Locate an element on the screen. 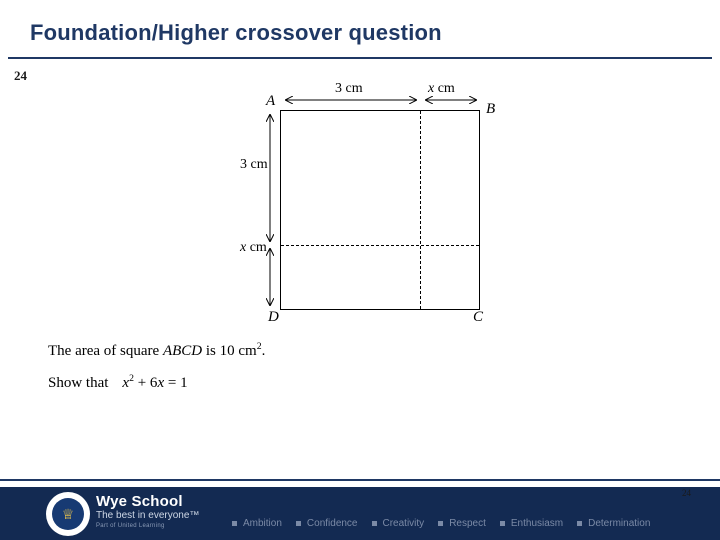 This screenshot has width=720, height=540. dimension-left-x-var: x is located at coordinates (243, 247).